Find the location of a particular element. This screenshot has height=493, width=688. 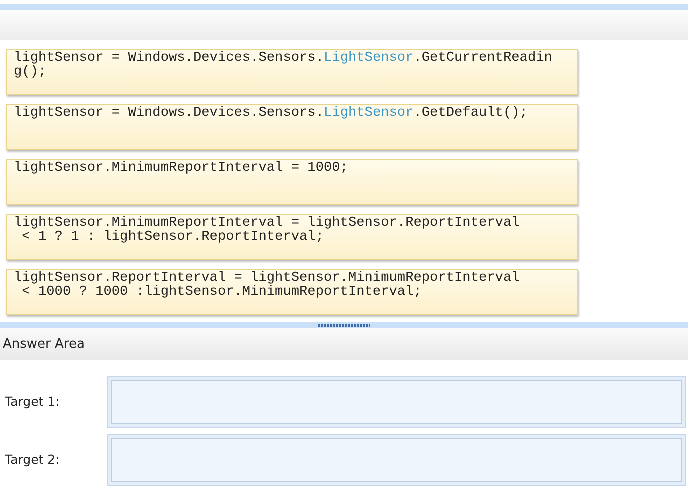

code-tile: lightSensor.ReportInterval = lightSensor.MinimumReportInterval < 1000 ? 1000 :lightSensor.MinimumReportInterval; is located at coordinates (292, 292).